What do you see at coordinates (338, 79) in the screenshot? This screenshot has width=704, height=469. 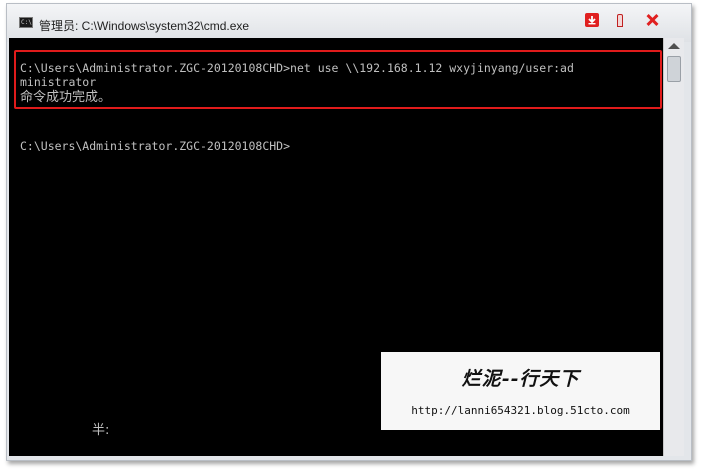 I see `command-highlight-box` at bounding box center [338, 79].